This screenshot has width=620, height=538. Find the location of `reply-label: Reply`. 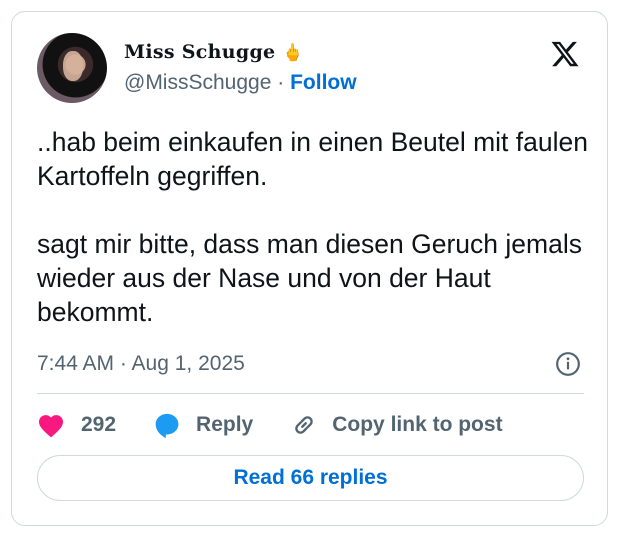

reply-label: Reply is located at coordinates (225, 424).